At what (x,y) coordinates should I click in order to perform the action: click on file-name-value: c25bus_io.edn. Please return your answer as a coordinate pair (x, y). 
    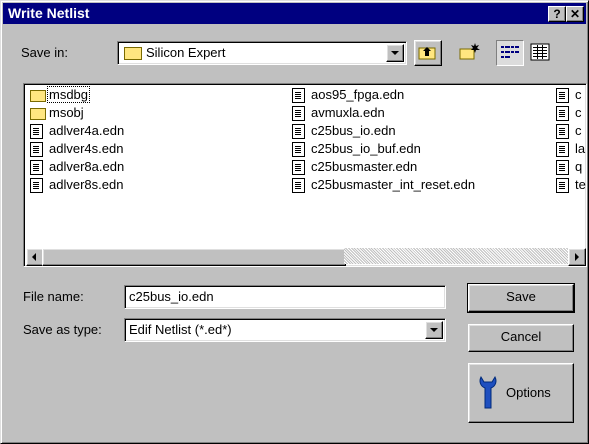
    Looking at the image, I should click on (171, 296).